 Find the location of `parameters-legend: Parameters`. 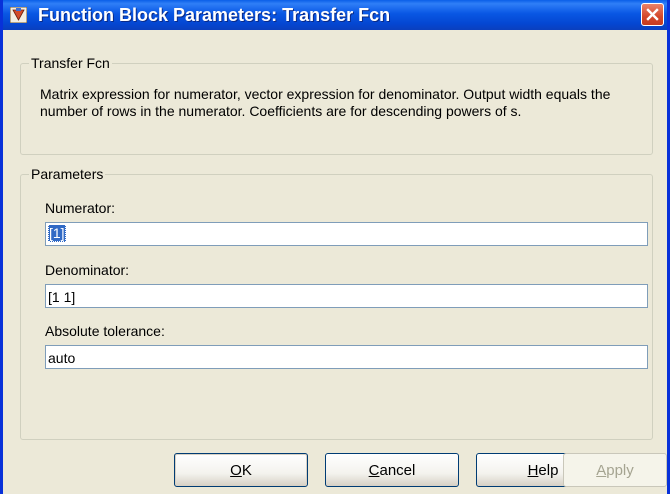

parameters-legend: Parameters is located at coordinates (67, 174).